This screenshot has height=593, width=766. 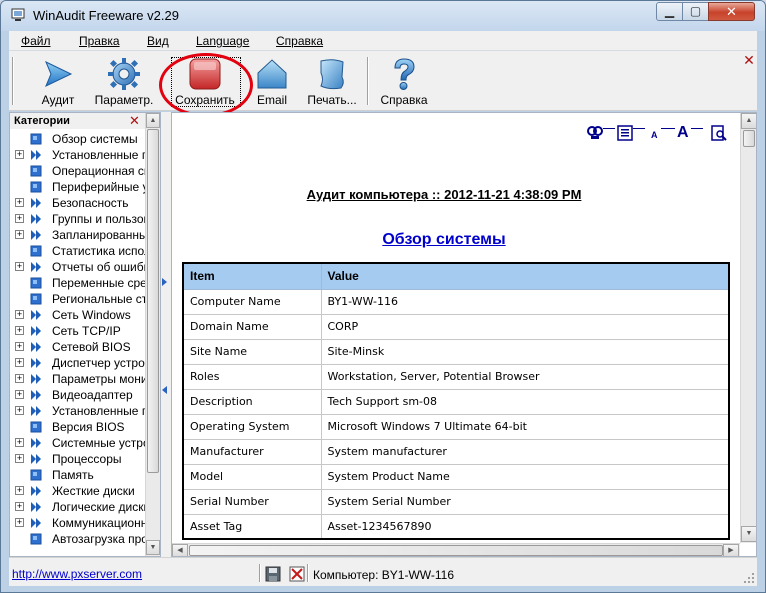 I want to click on toolbar-separator, so click(x=368, y=81).